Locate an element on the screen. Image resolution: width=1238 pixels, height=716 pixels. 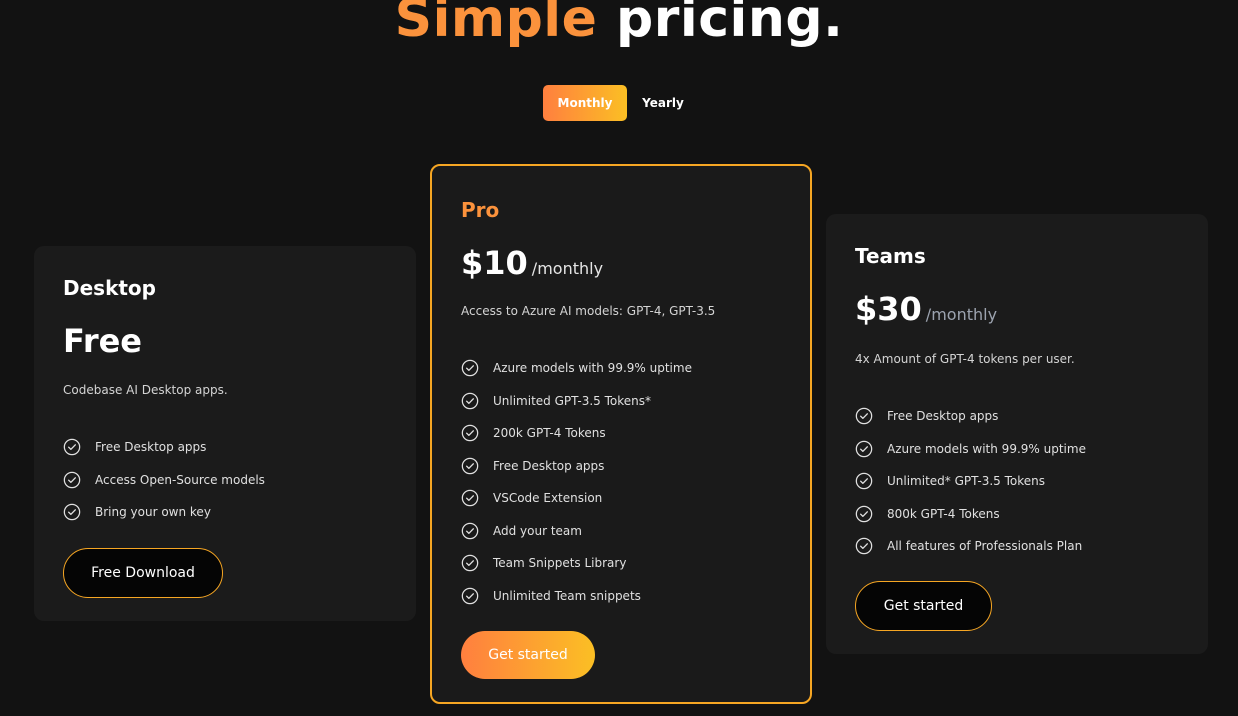
feature-label: Unlimited Team snippets is located at coordinates (567, 595).